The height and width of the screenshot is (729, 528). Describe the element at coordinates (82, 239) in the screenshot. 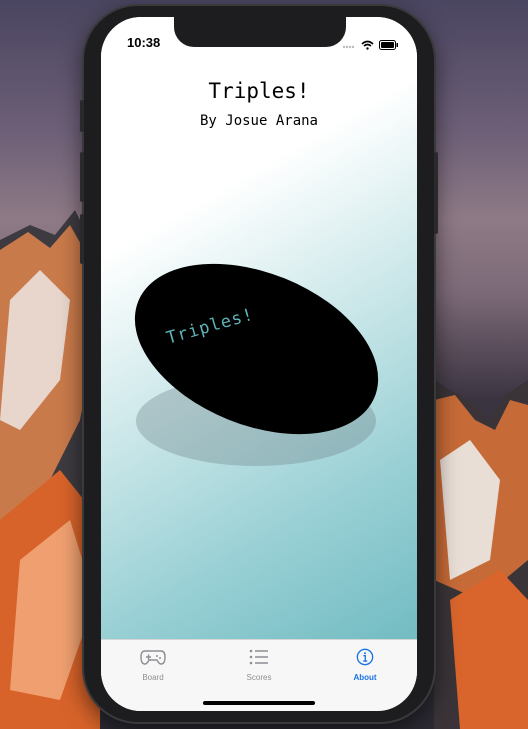

I see `volume-down-button` at that location.